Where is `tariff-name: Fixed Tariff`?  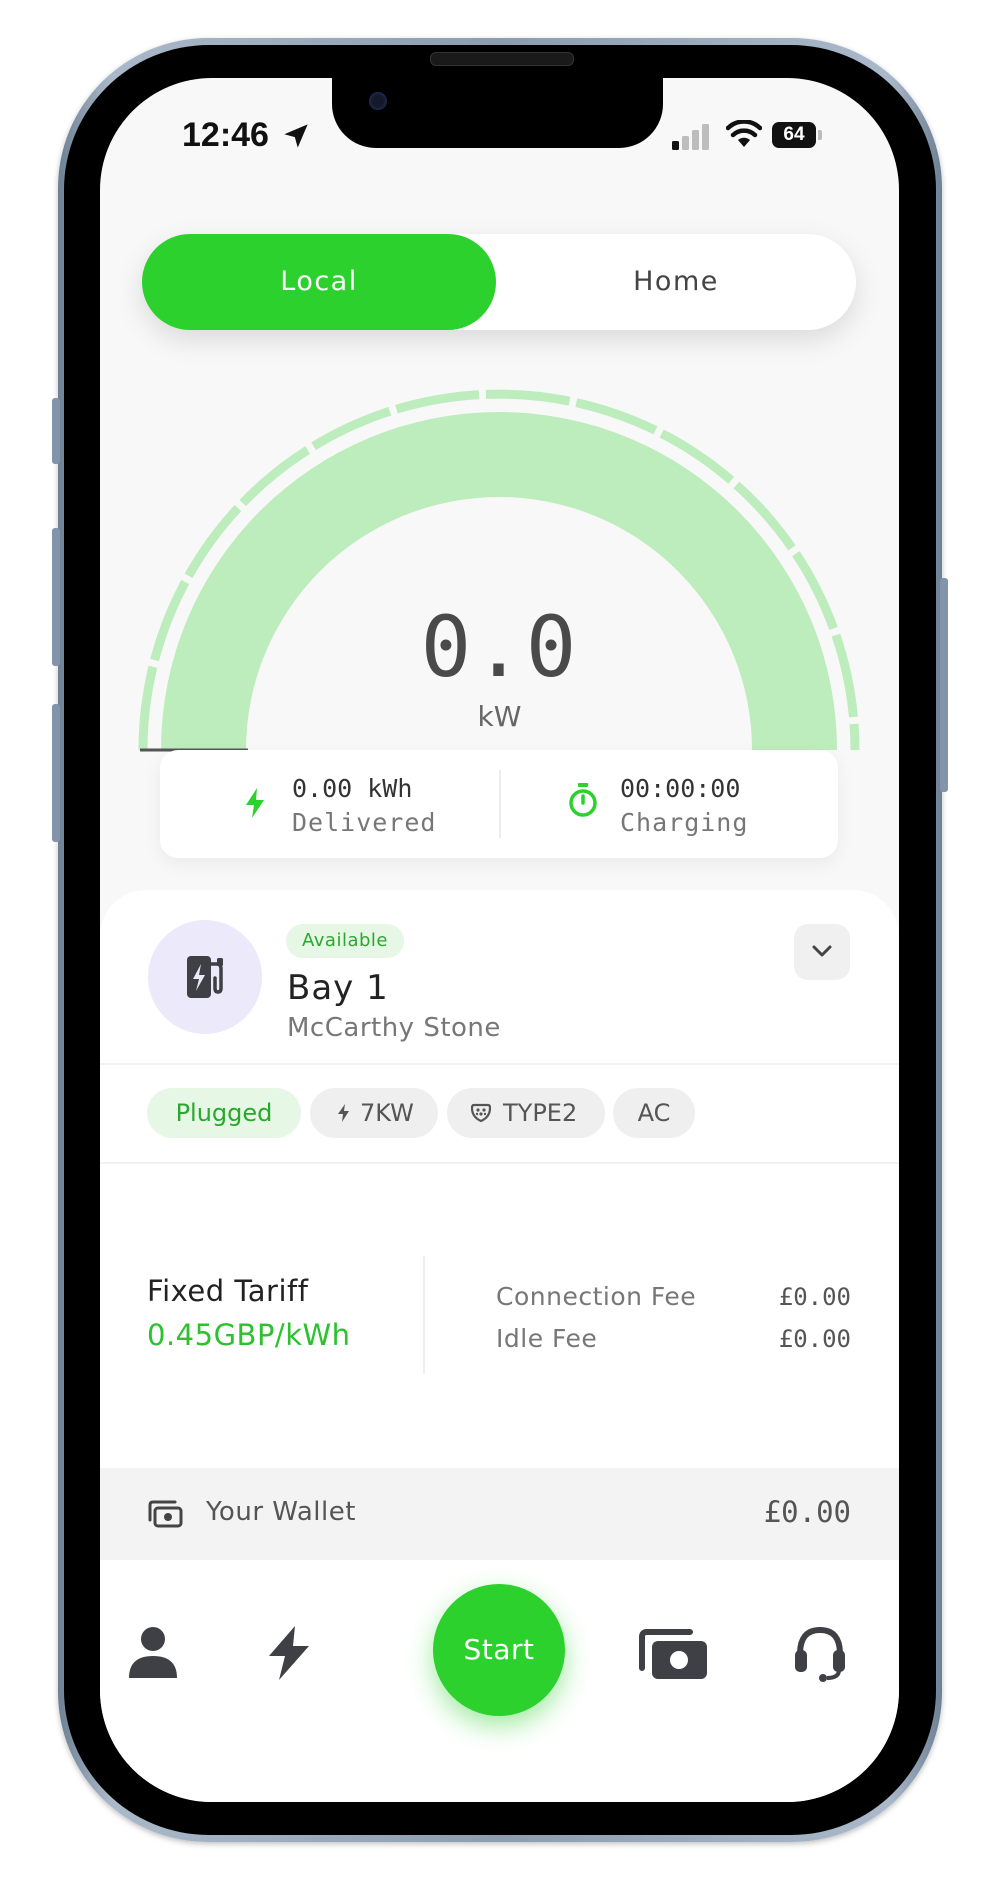 tariff-name: Fixed Tariff is located at coordinates (228, 1291).